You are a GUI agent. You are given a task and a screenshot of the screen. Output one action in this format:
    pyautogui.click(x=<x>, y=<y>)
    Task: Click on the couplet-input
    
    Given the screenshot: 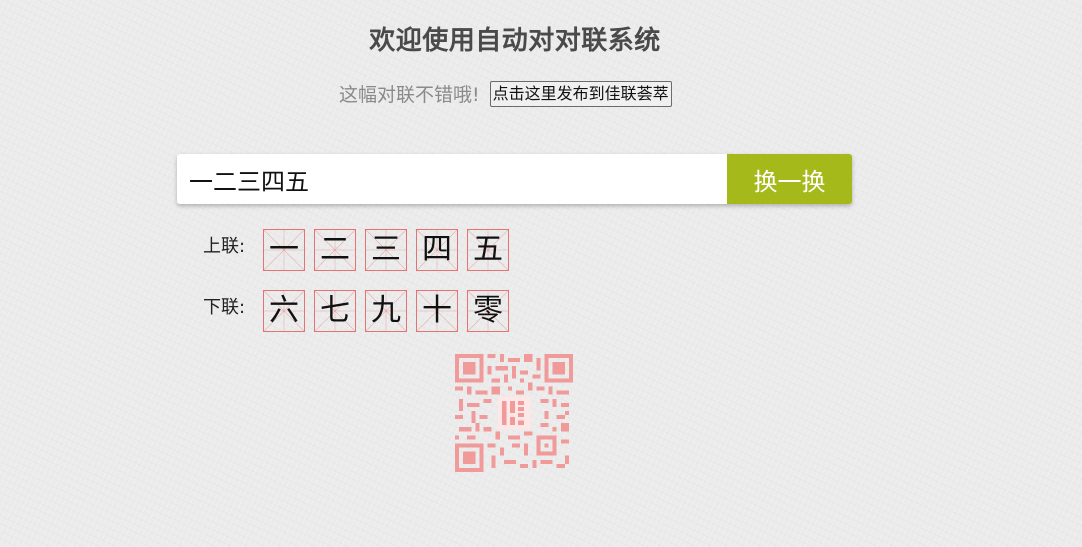 What is the action you would take?
    pyautogui.click(x=452, y=179)
    